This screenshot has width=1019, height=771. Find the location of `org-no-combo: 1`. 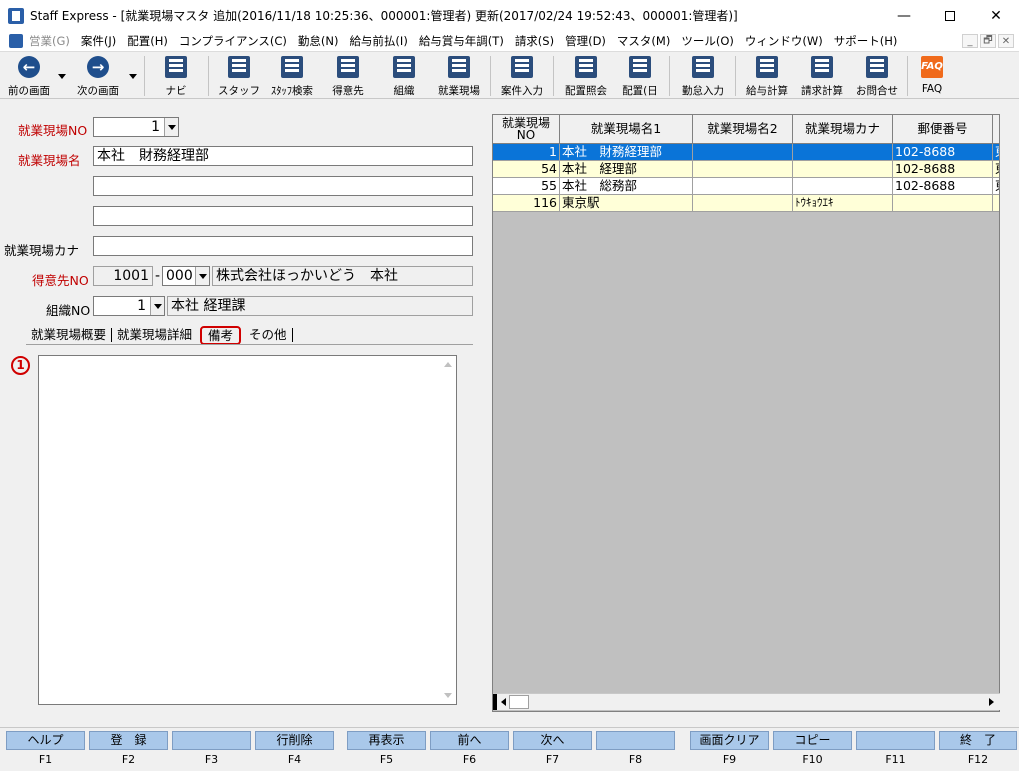

org-no-combo: 1 is located at coordinates (129, 306).